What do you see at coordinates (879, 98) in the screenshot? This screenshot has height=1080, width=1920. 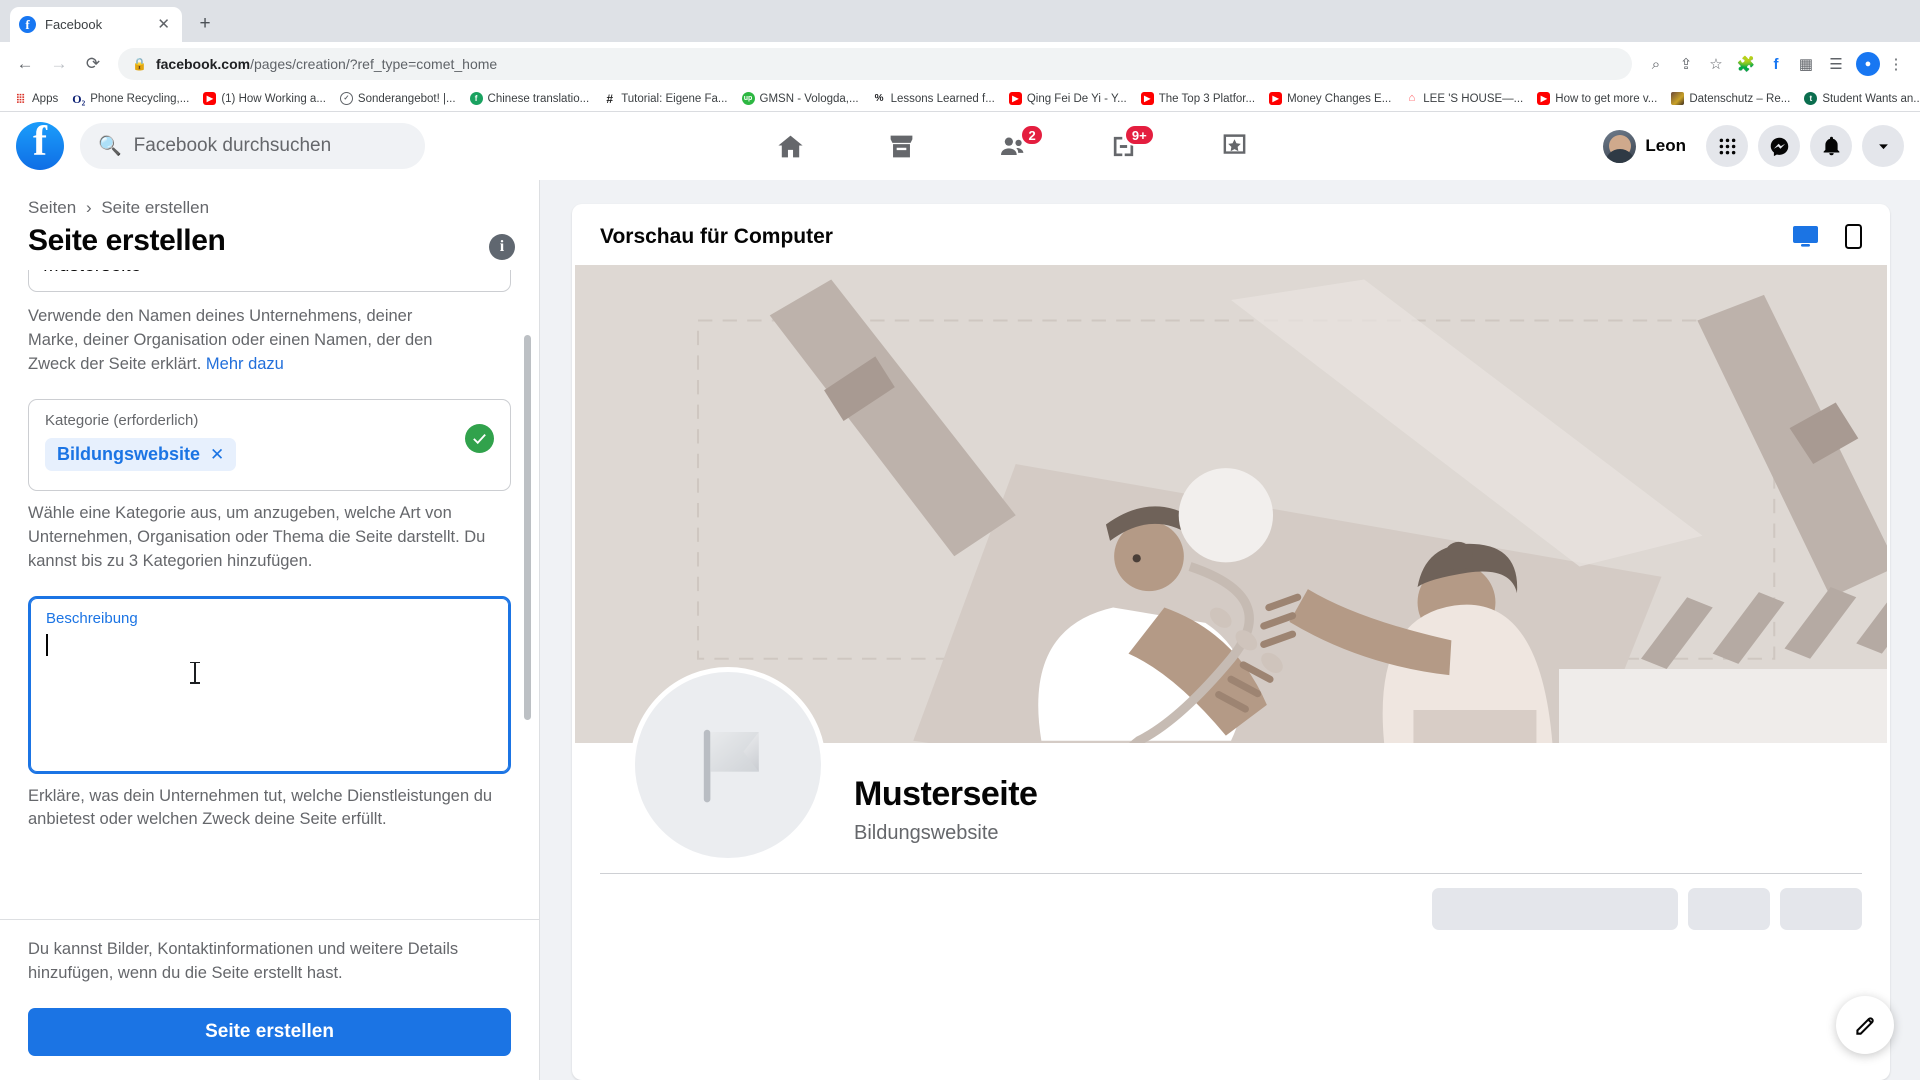 I see `percent-icon: %` at bounding box center [879, 98].